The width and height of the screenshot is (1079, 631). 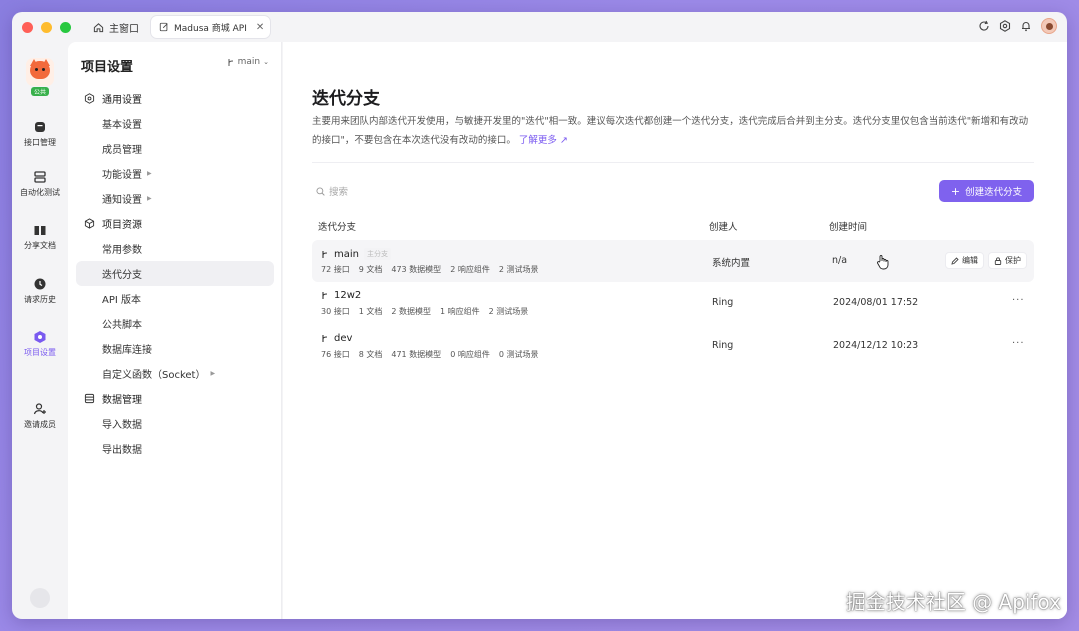 What do you see at coordinates (40, 337) in the screenshot?
I see `settings-hex-icon` at bounding box center [40, 337].